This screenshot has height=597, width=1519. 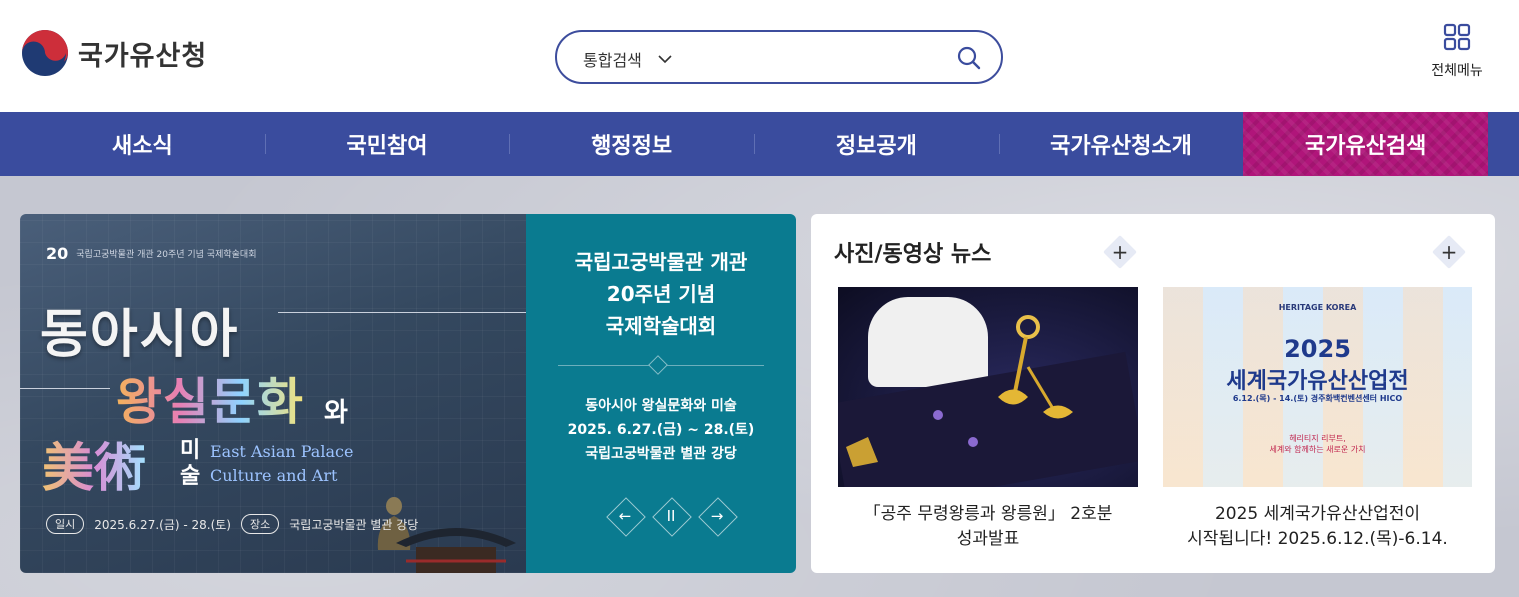 I want to click on chevron-down-icon, so click(x=665, y=59).